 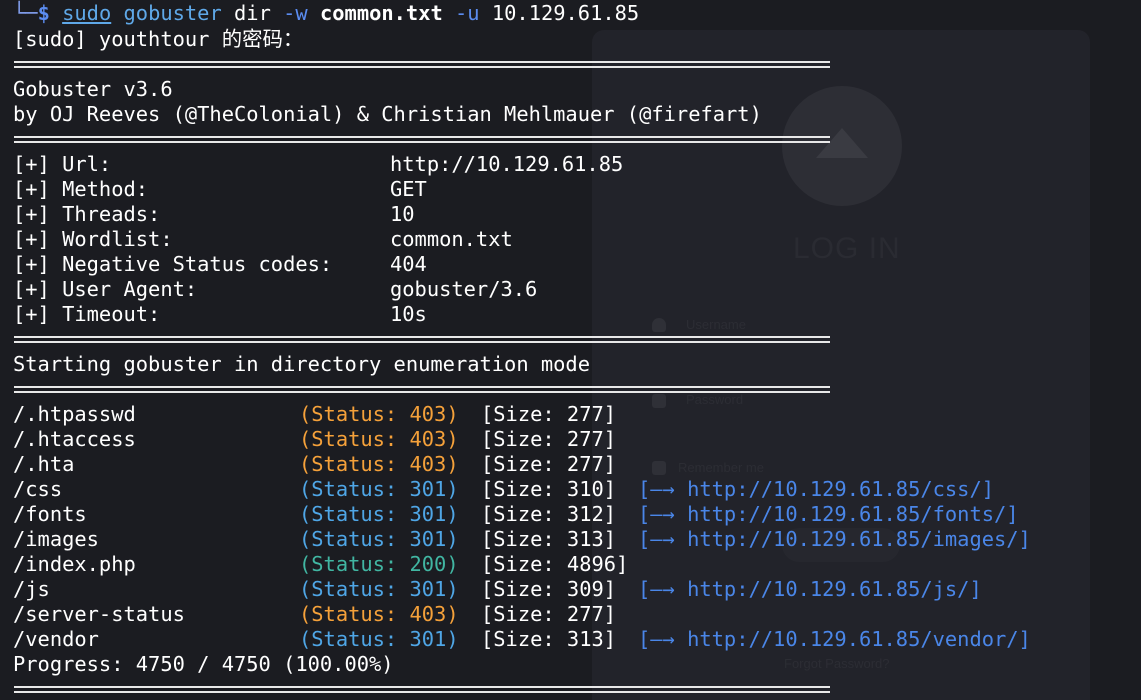 I want to click on config-label: [+] Timeout:, so click(x=87, y=314).